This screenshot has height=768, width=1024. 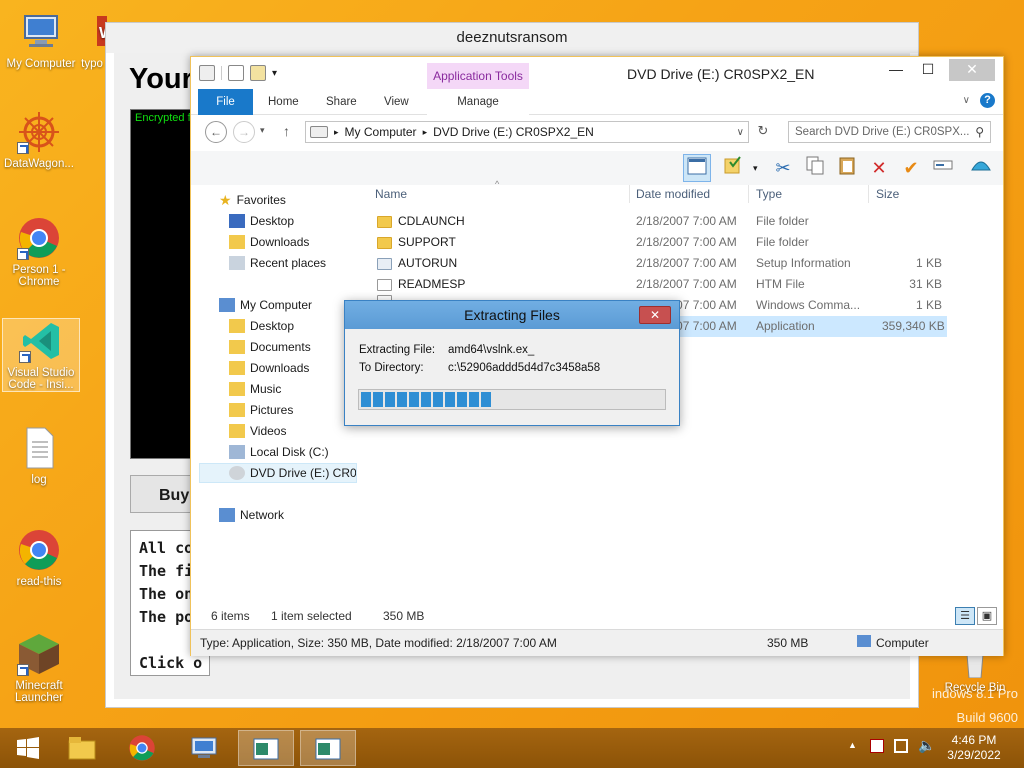 I want to click on drive-icon, so click(x=207, y=73).